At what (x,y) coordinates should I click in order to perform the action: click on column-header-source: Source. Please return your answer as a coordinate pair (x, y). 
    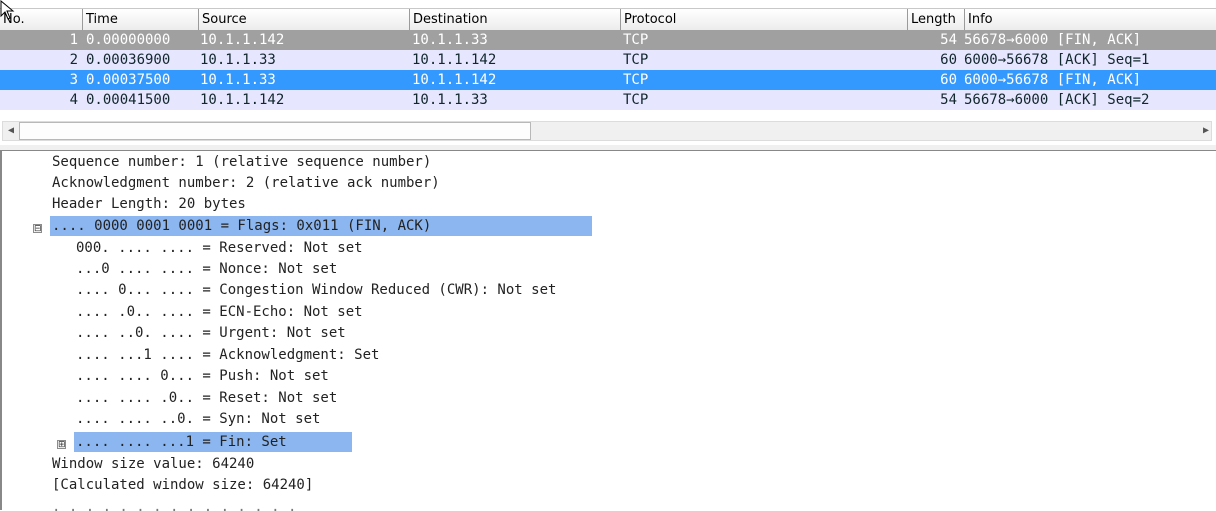
    Looking at the image, I should click on (303, 19).